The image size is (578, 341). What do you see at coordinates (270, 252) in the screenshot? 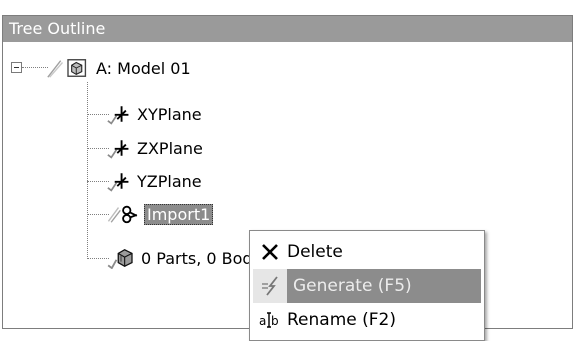
I see `delete-x-icon` at bounding box center [270, 252].